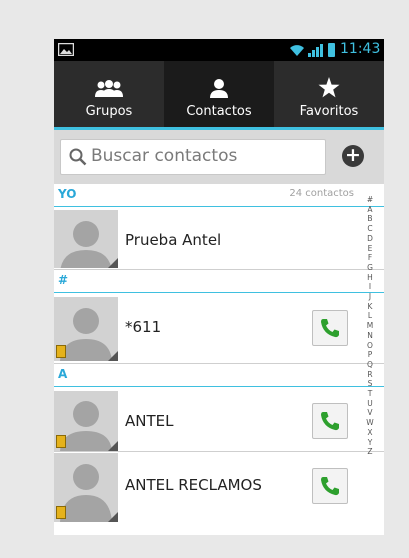 Image resolution: width=409 pixels, height=558 pixels. Describe the element at coordinates (63, 280) in the screenshot. I see `section-title: #` at that location.